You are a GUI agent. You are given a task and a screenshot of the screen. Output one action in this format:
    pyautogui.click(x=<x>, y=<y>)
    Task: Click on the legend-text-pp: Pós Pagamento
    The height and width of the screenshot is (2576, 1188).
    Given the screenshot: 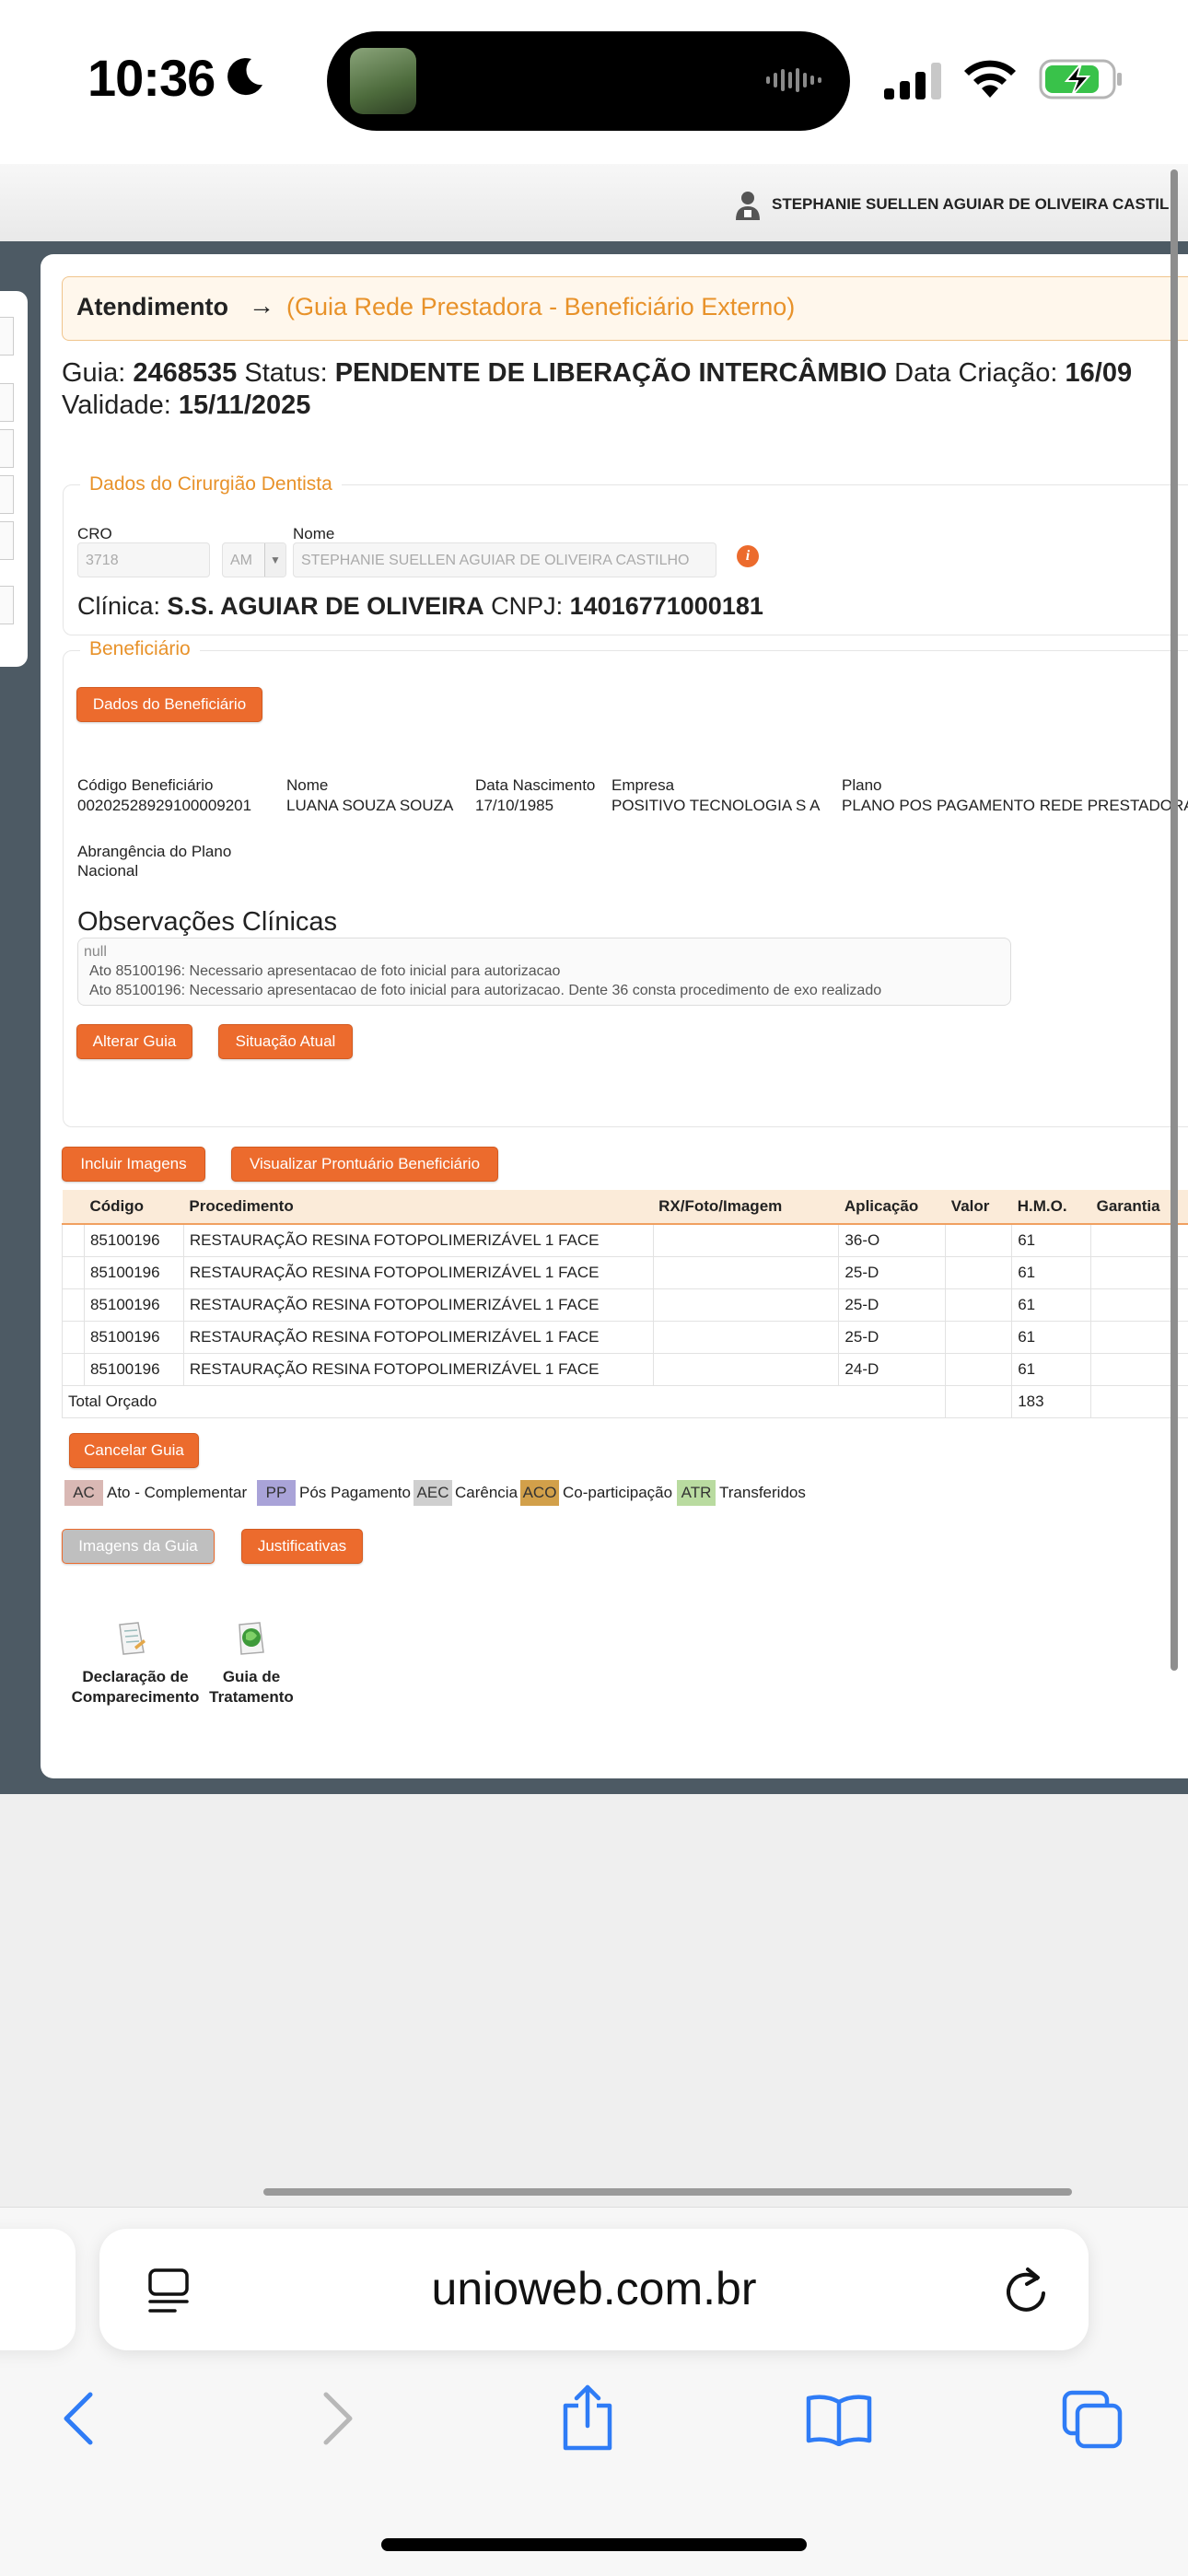 What is the action you would take?
    pyautogui.click(x=355, y=1493)
    